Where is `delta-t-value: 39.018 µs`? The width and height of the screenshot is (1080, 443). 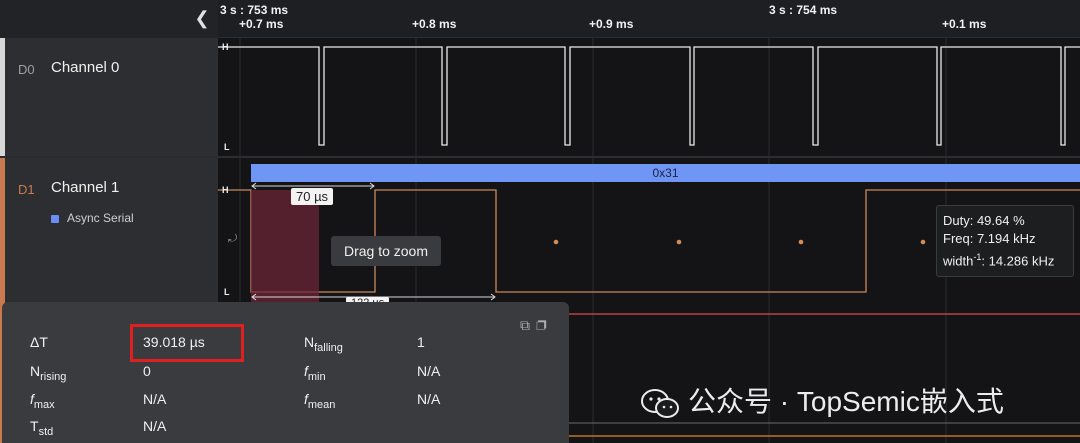 delta-t-value: 39.018 µs is located at coordinates (174, 342).